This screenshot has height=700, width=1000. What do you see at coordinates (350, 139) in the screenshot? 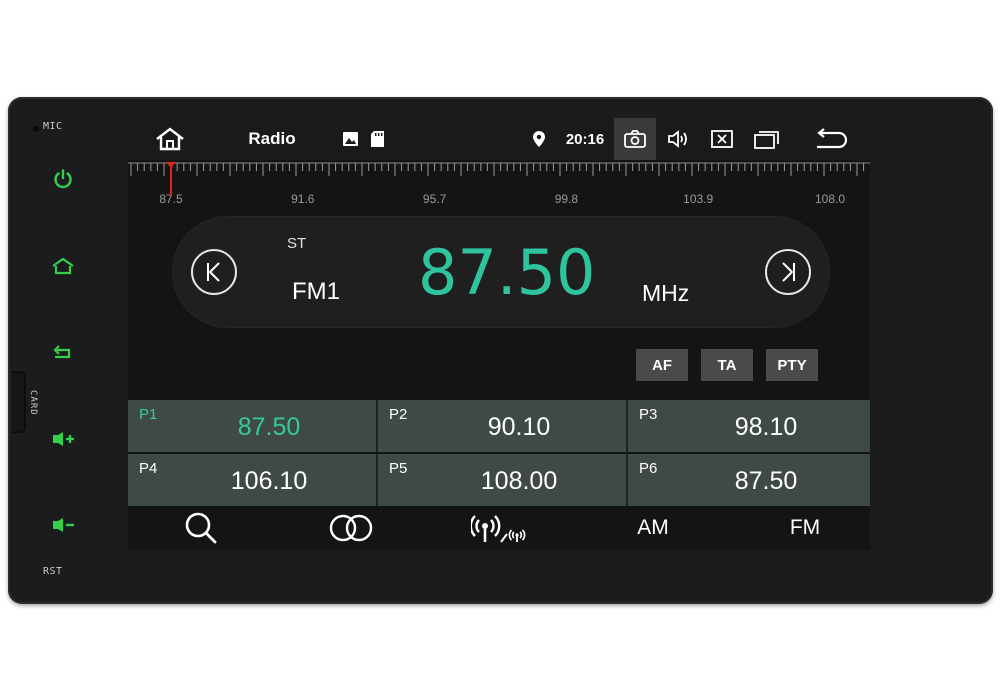
I see `image-icon` at bounding box center [350, 139].